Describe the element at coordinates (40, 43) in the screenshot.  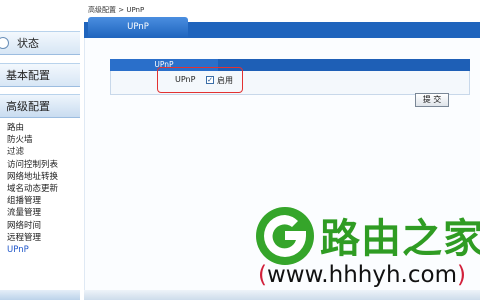
I see `sidebar-section-status: 状态` at that location.